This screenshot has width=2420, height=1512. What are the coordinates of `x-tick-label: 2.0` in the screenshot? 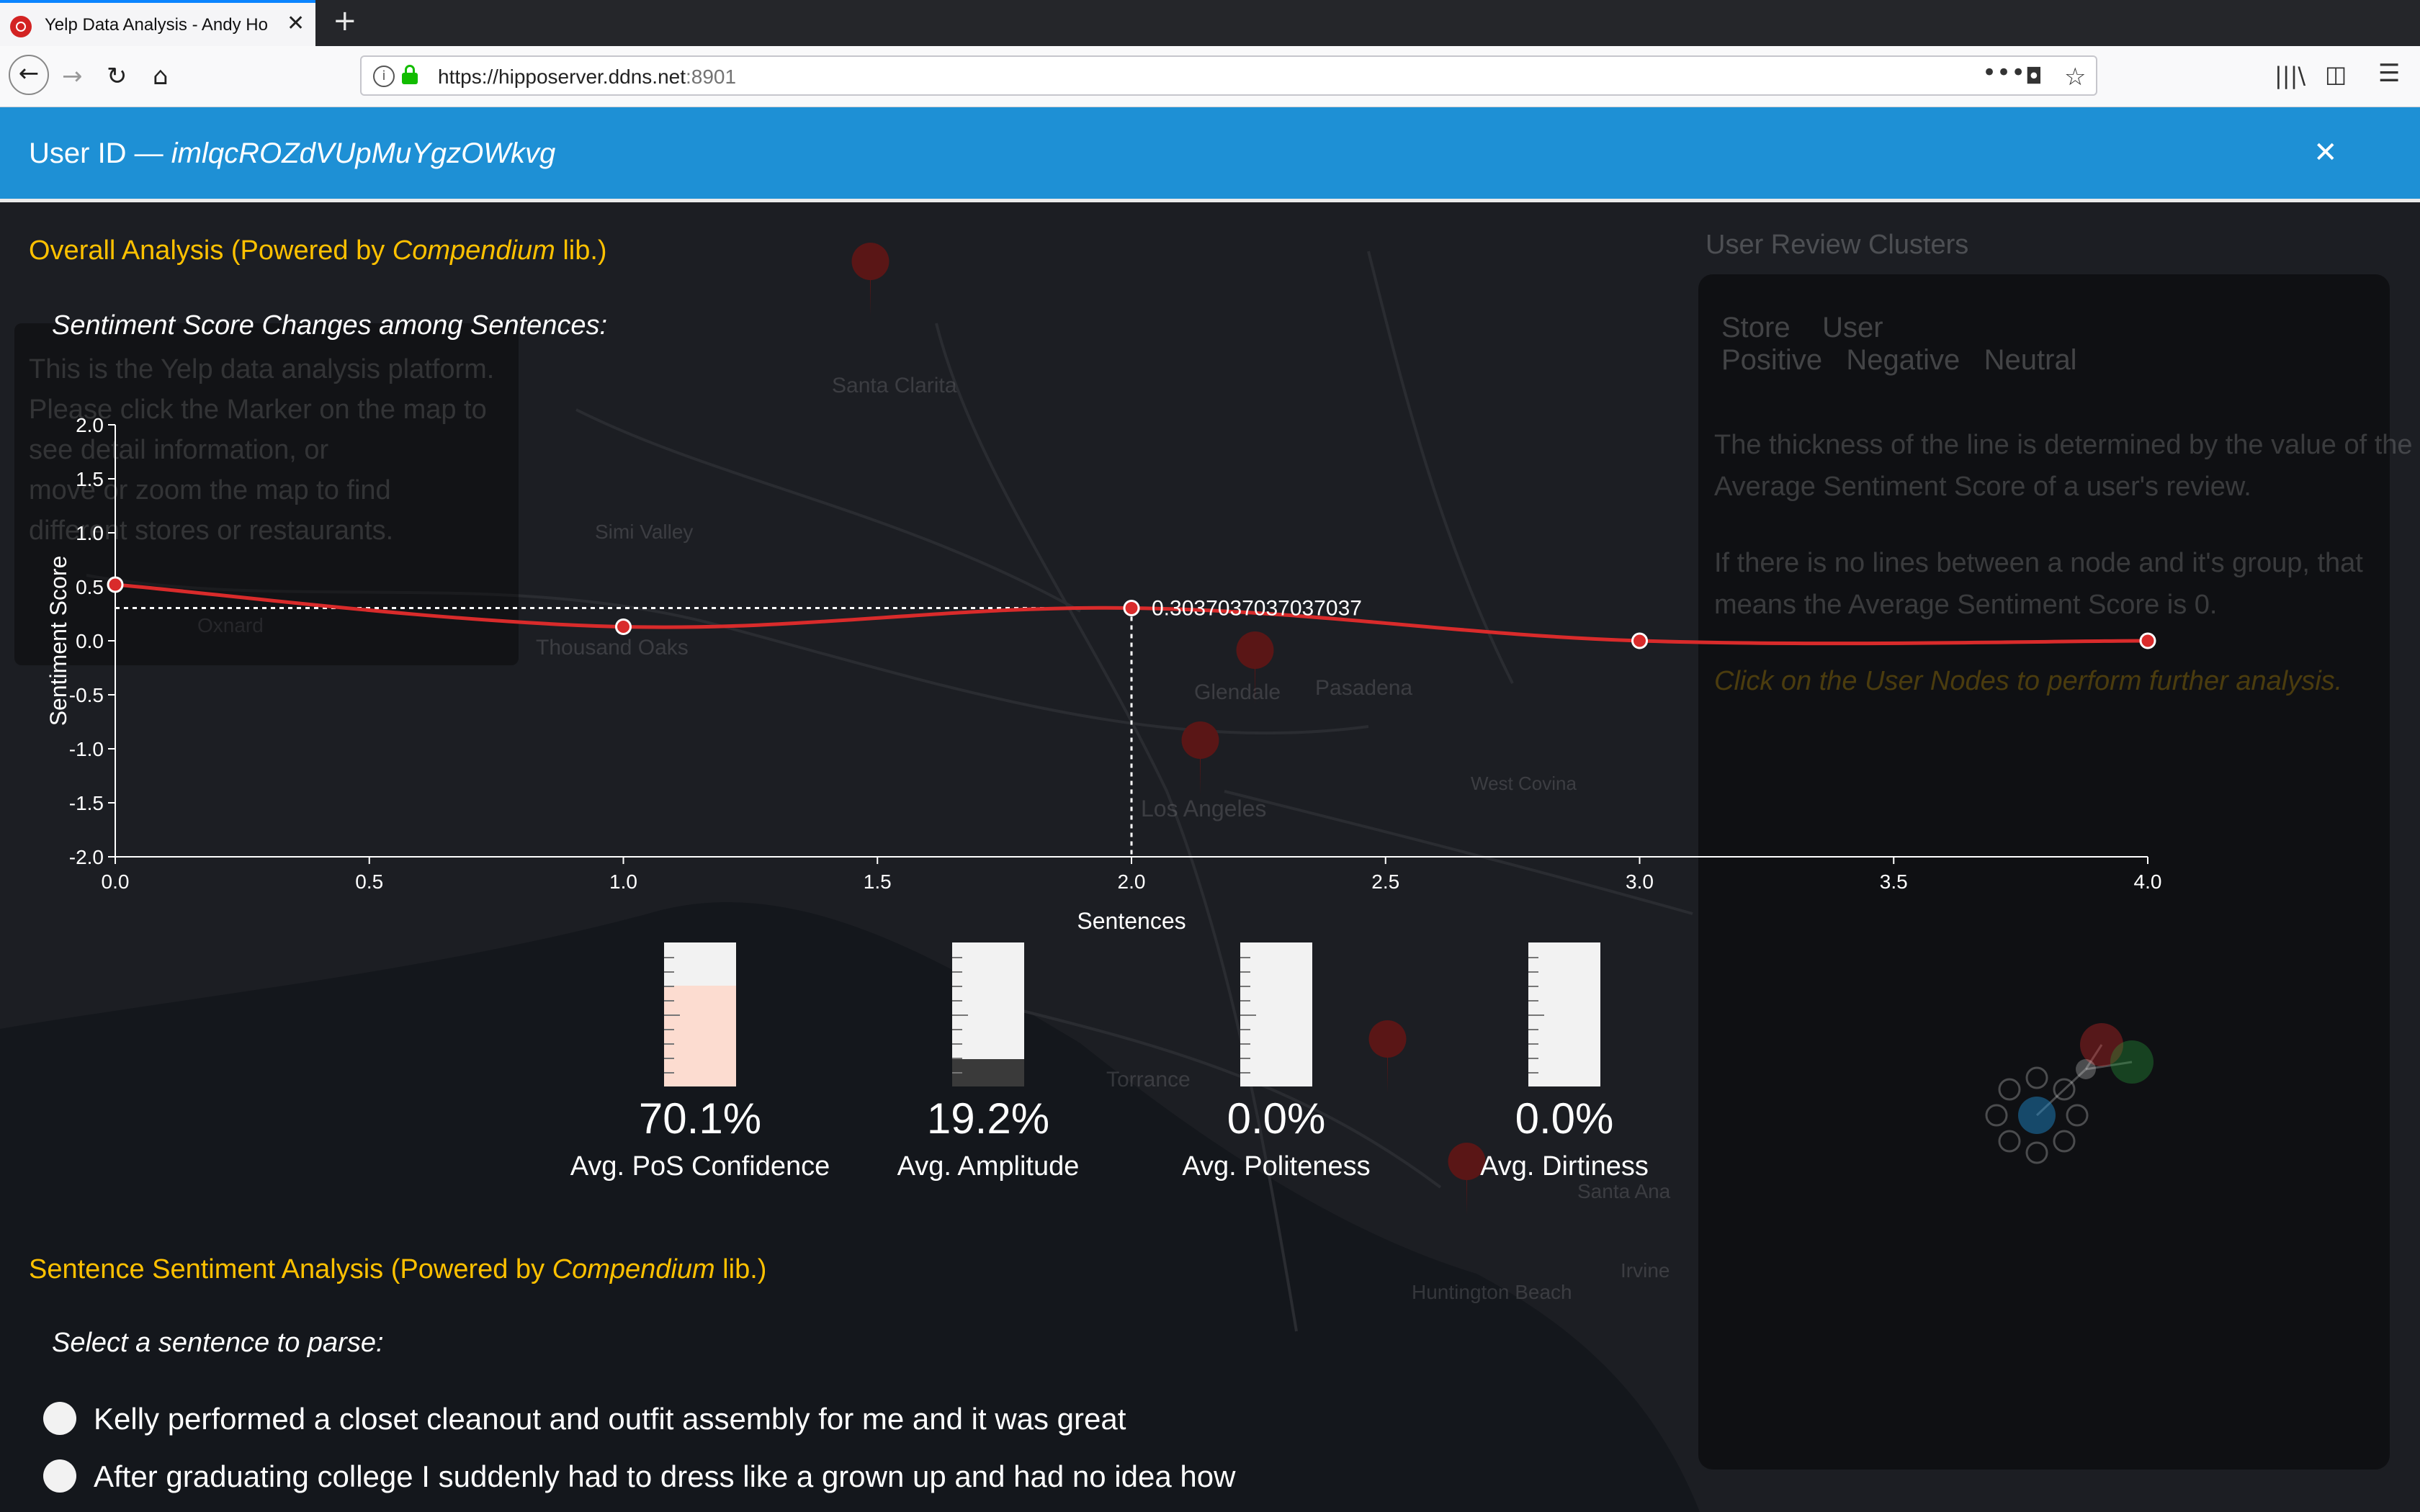 It's located at (1132, 881).